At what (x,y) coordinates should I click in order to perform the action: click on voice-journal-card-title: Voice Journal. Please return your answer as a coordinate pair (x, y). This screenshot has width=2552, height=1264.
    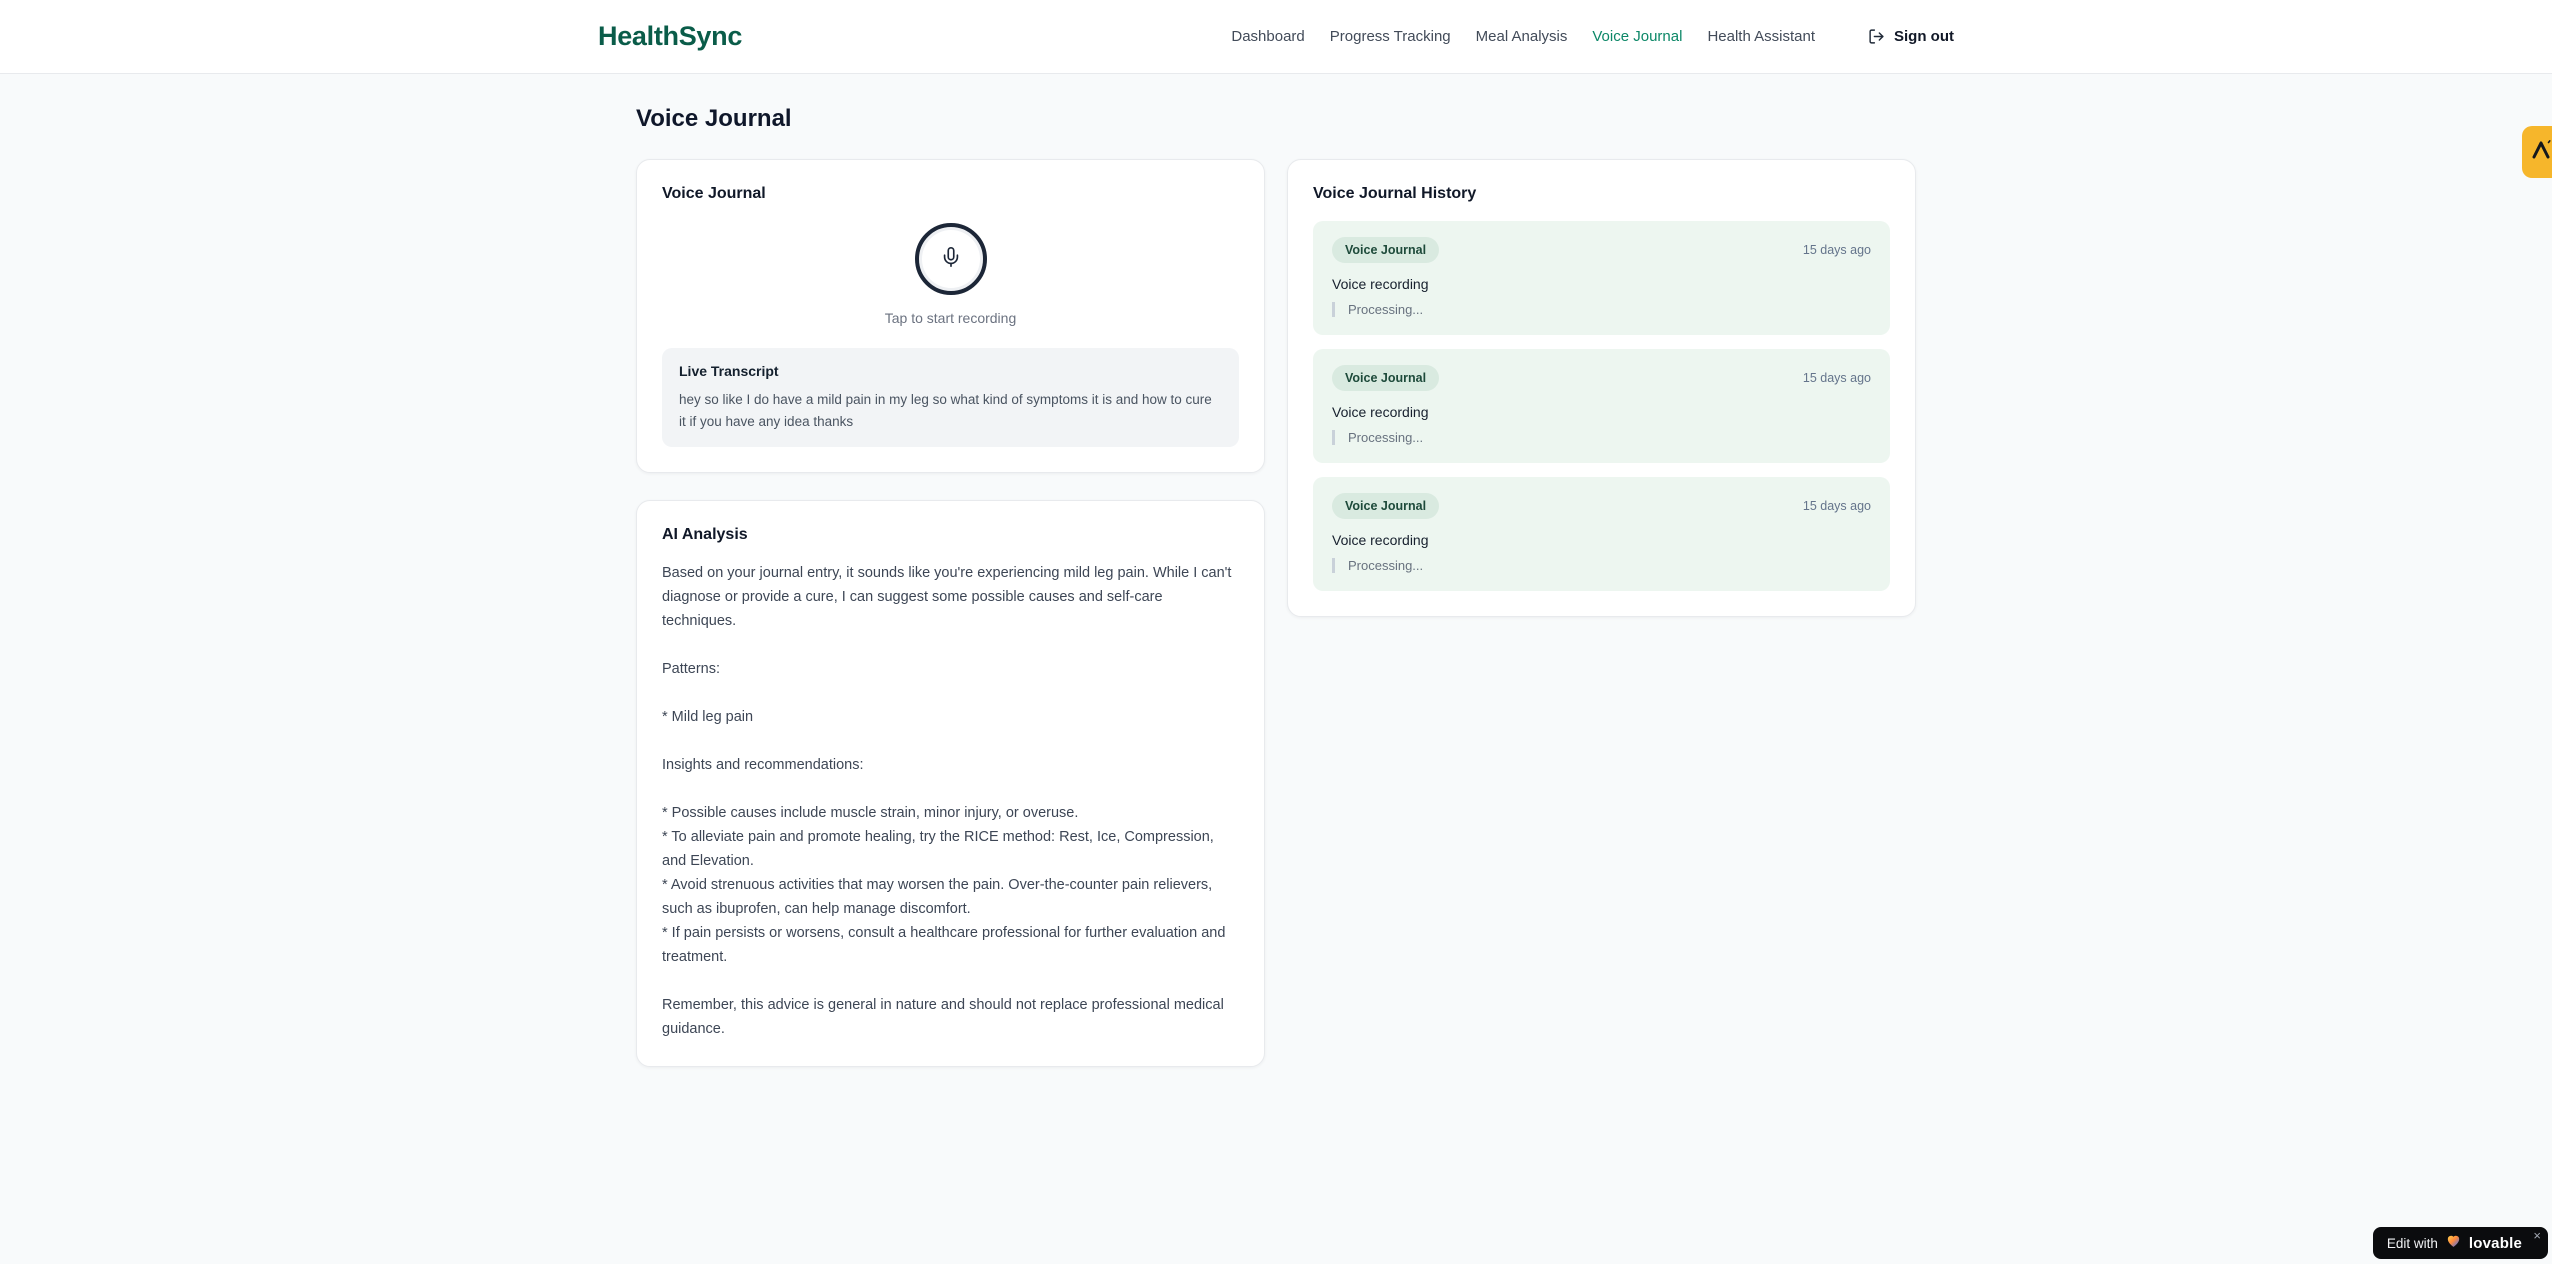
    Looking at the image, I should click on (714, 193).